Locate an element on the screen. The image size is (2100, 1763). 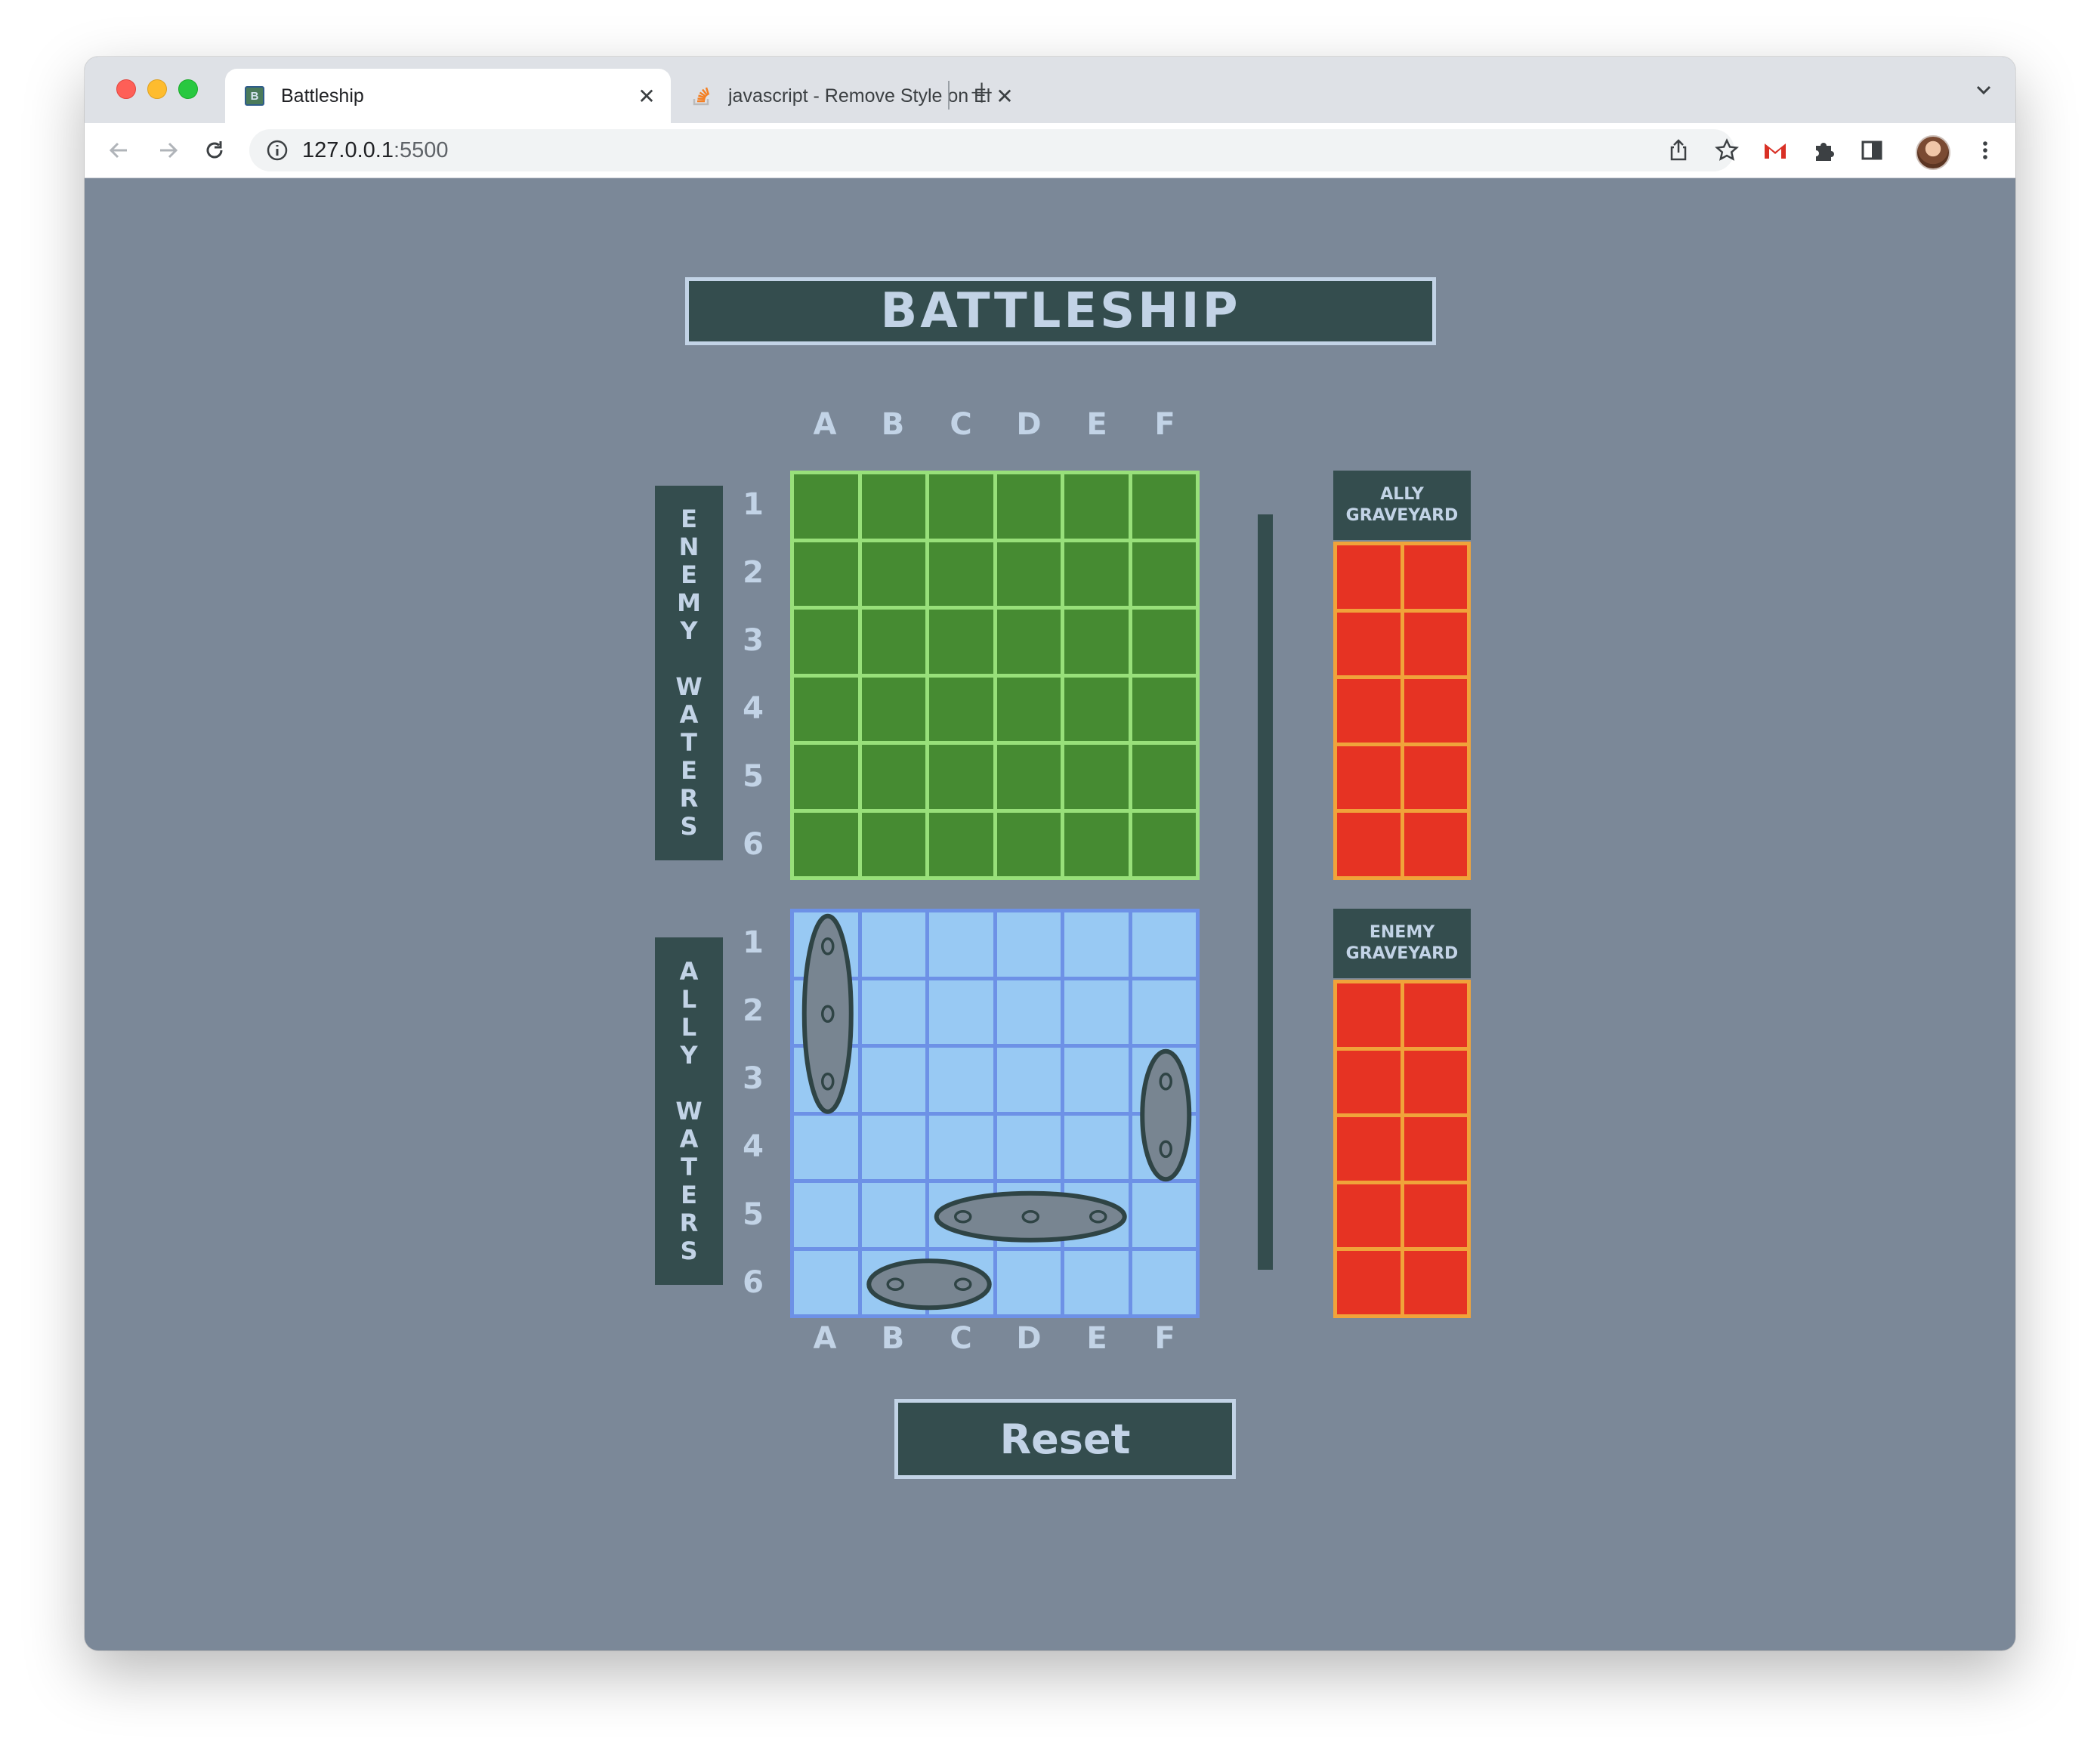
enemy-cell-F1 is located at coordinates (1164, 506).